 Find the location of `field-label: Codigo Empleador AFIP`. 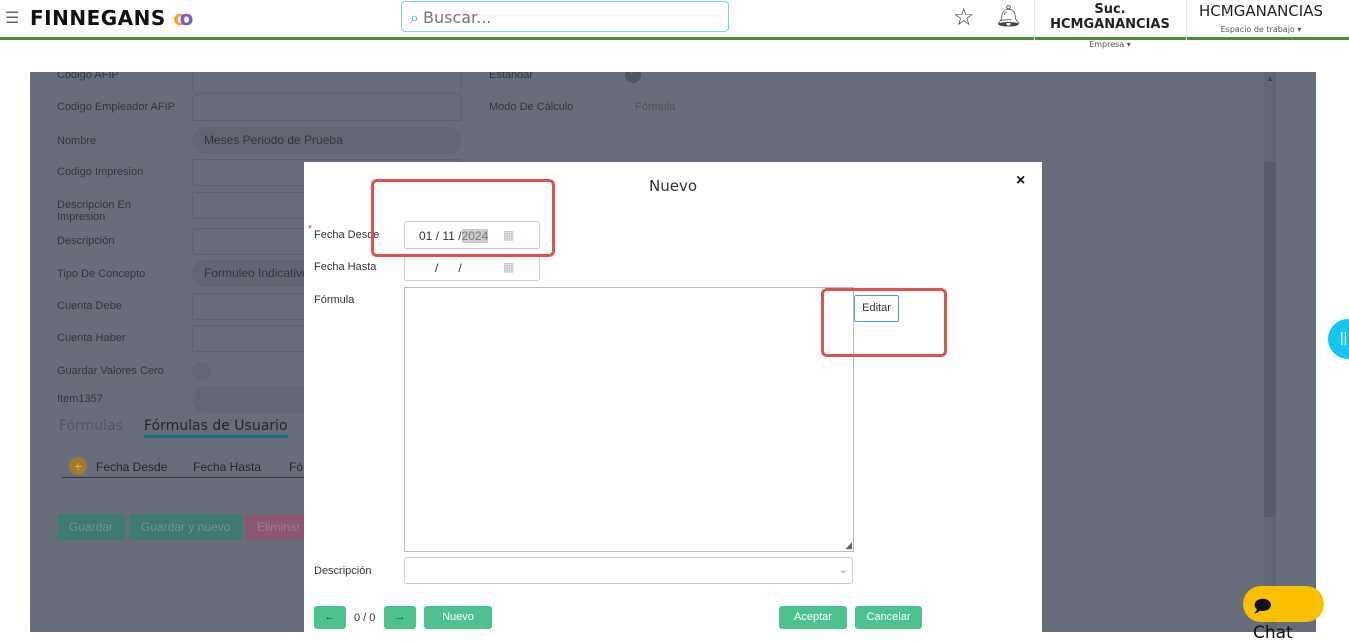

field-label: Codigo Empleador AFIP is located at coordinates (116, 107).